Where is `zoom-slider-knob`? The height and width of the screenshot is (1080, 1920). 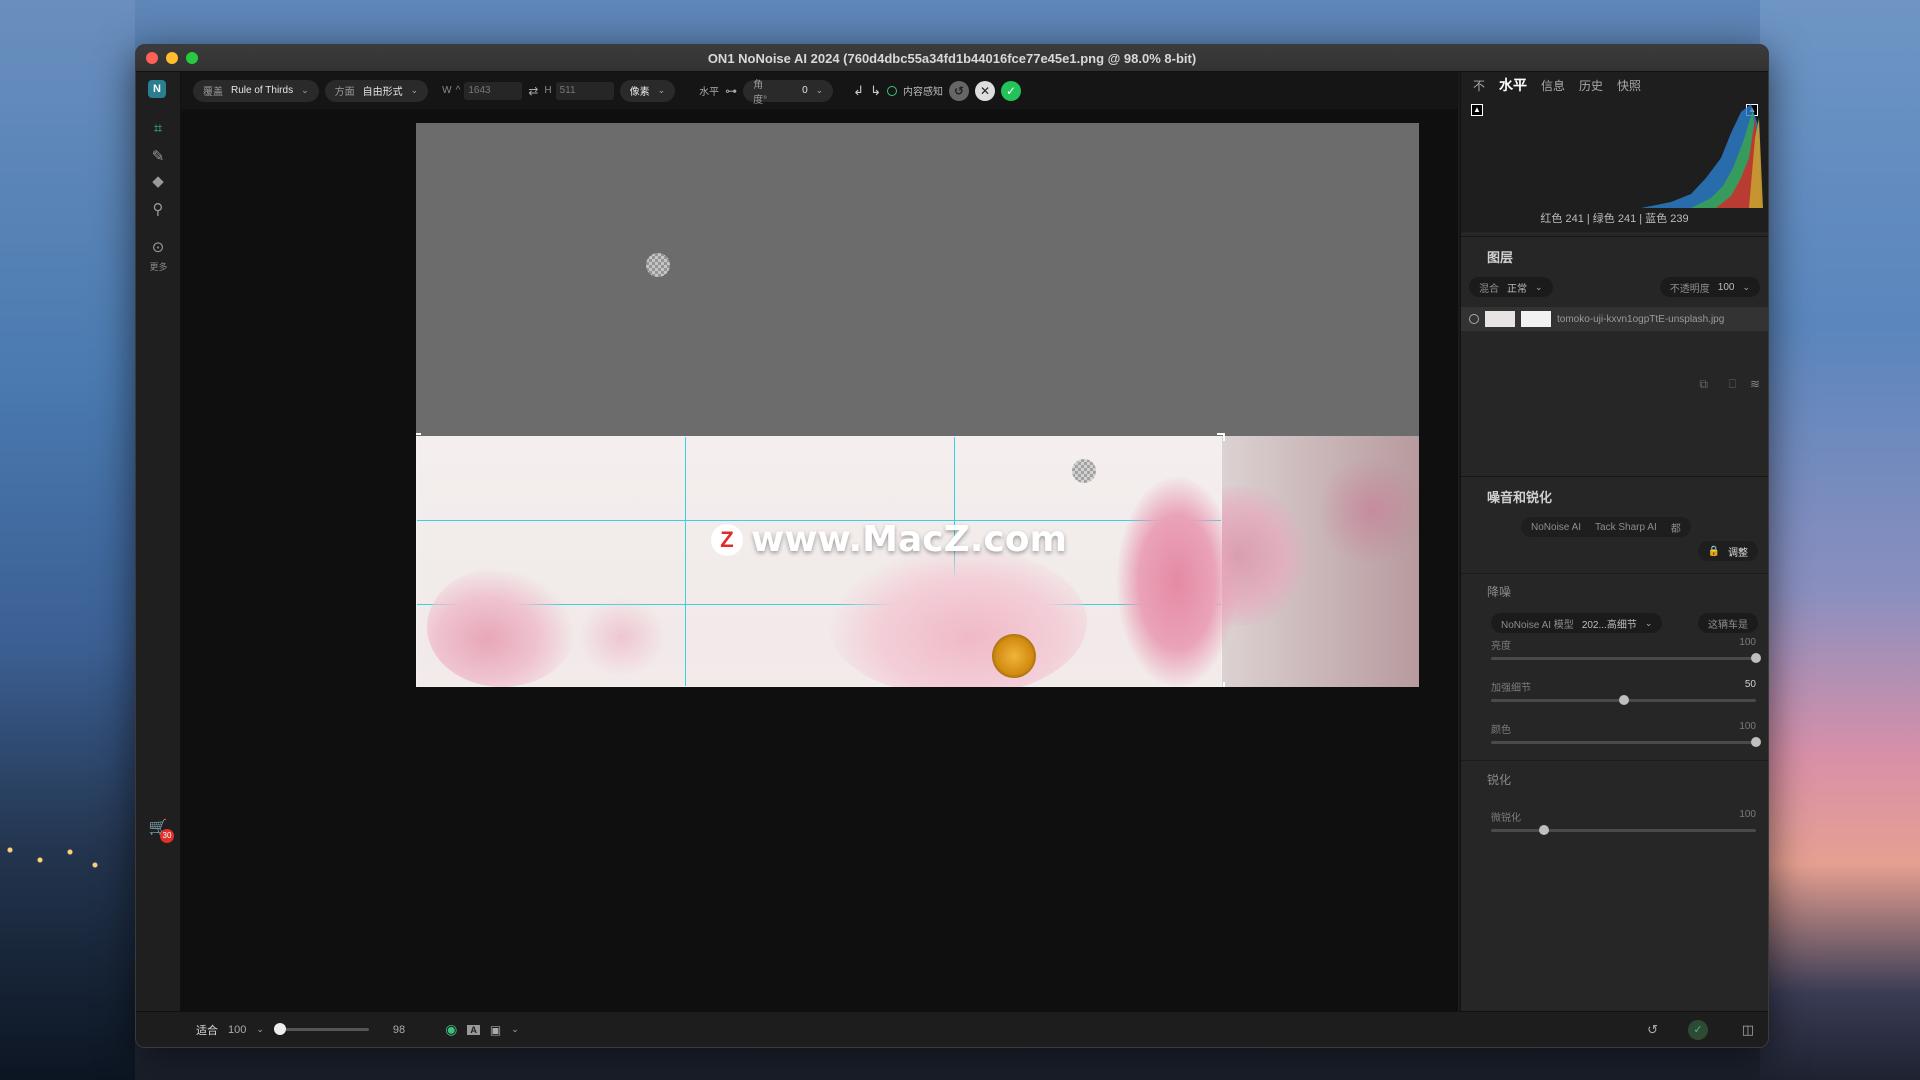
zoom-slider-knob is located at coordinates (279, 1029).